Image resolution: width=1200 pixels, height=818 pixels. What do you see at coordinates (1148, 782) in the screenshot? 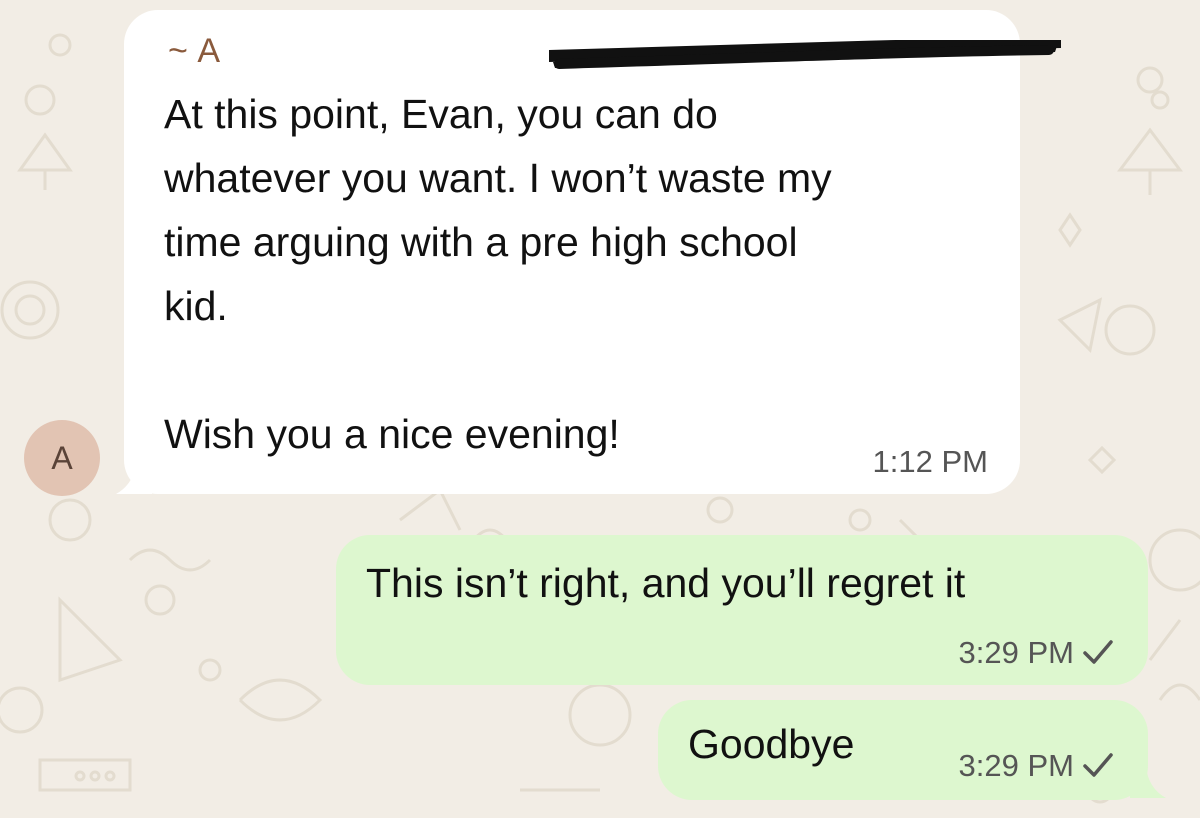
I see `outgoing-bubble-tail` at bounding box center [1148, 782].